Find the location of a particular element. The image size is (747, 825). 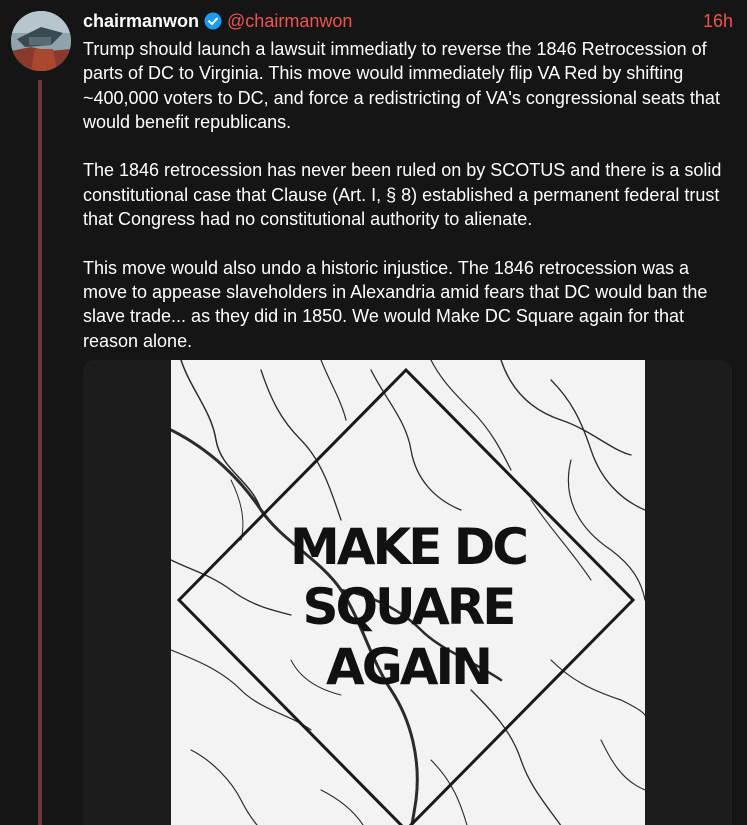

author-display-name: chairmanwon is located at coordinates (141, 21).